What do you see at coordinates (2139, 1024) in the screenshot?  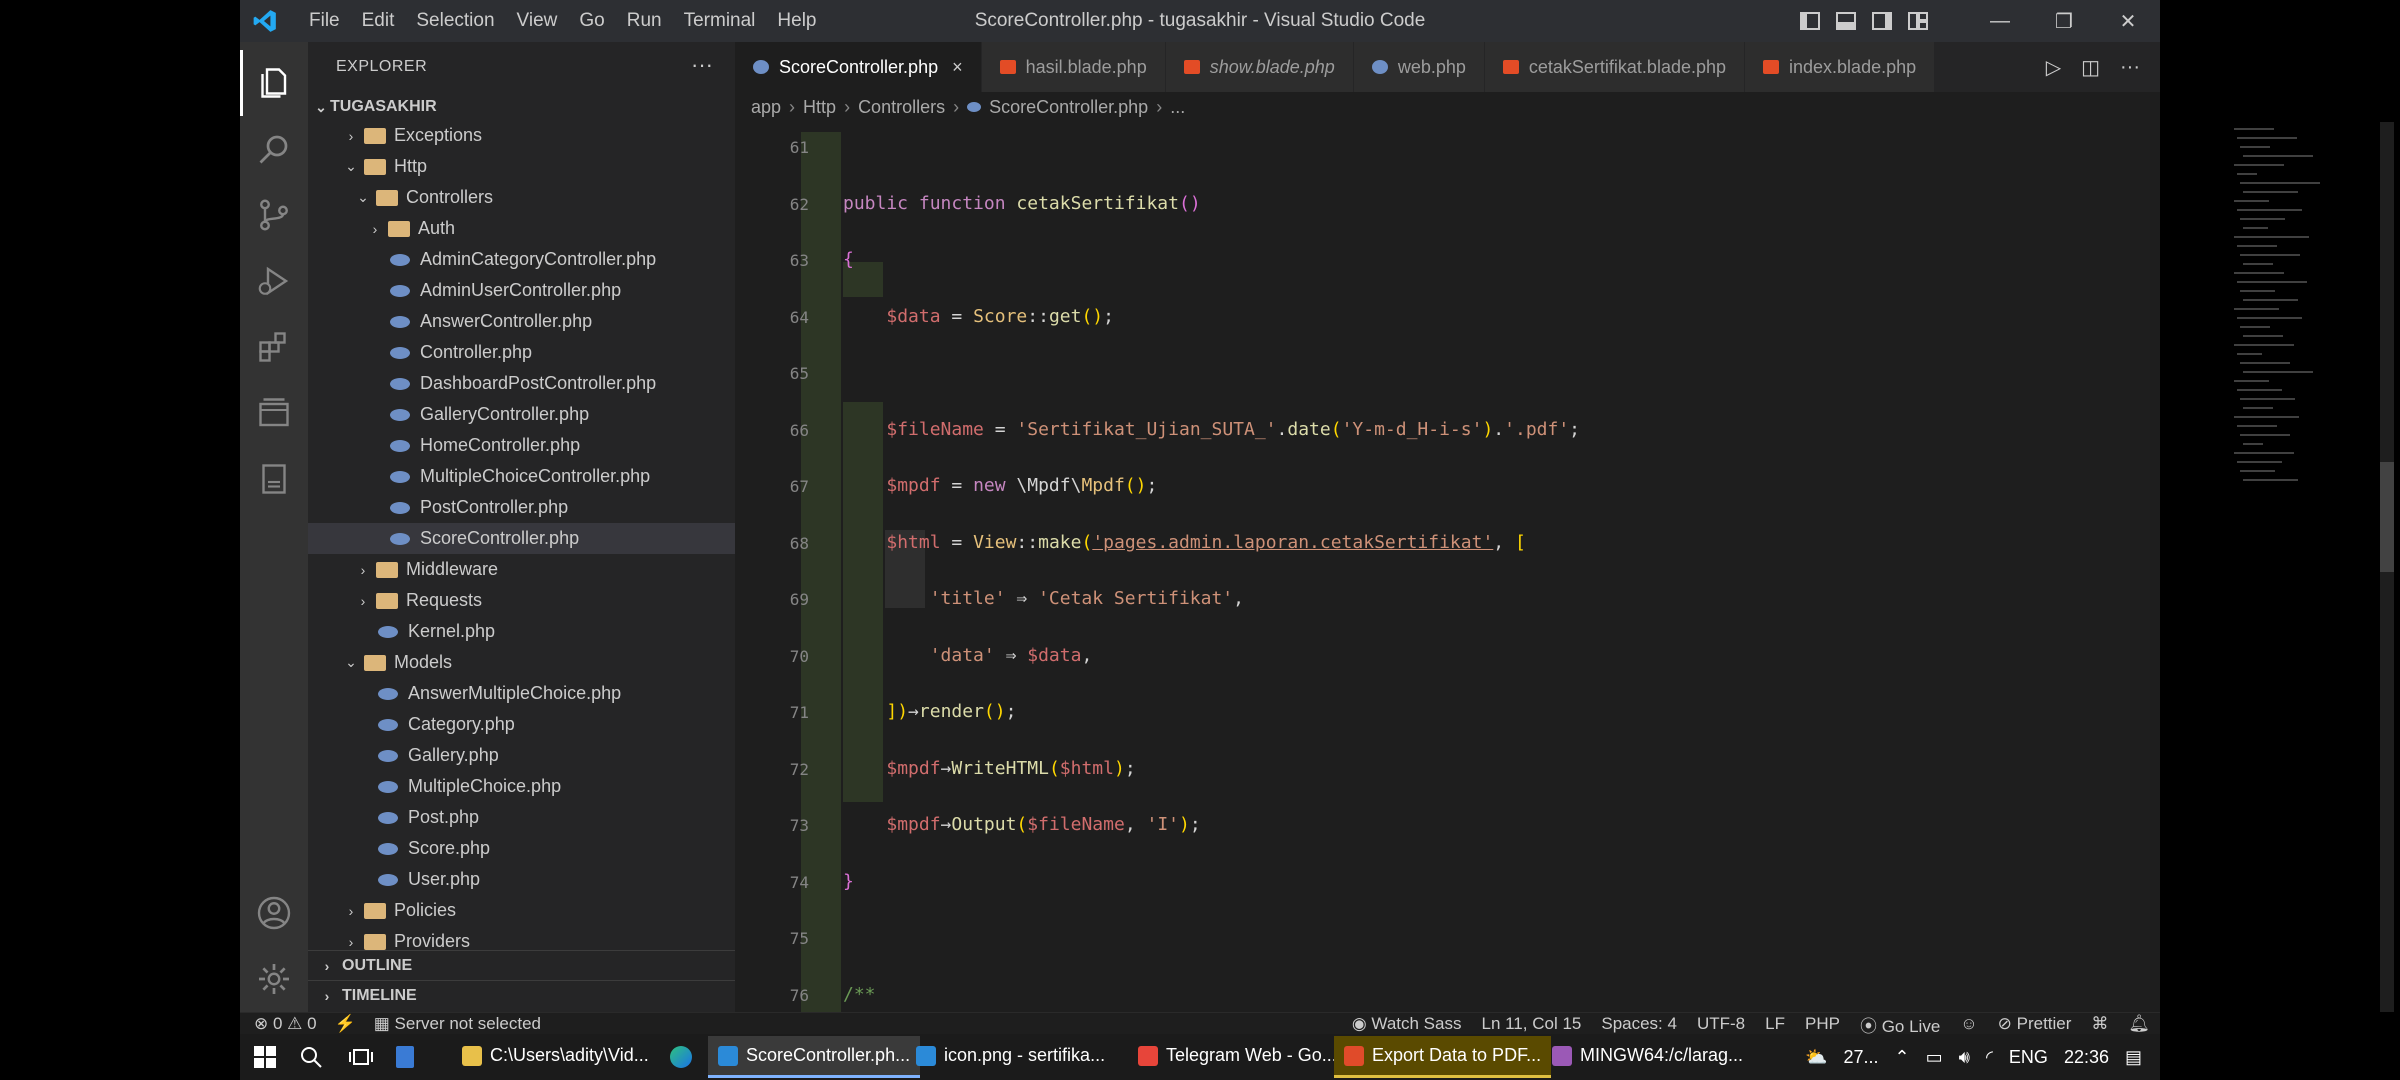 I see `notifications-bell-icon: 🔔︎` at bounding box center [2139, 1024].